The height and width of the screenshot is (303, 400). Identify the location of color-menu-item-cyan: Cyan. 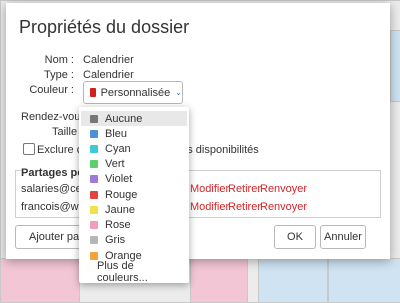
(134, 148).